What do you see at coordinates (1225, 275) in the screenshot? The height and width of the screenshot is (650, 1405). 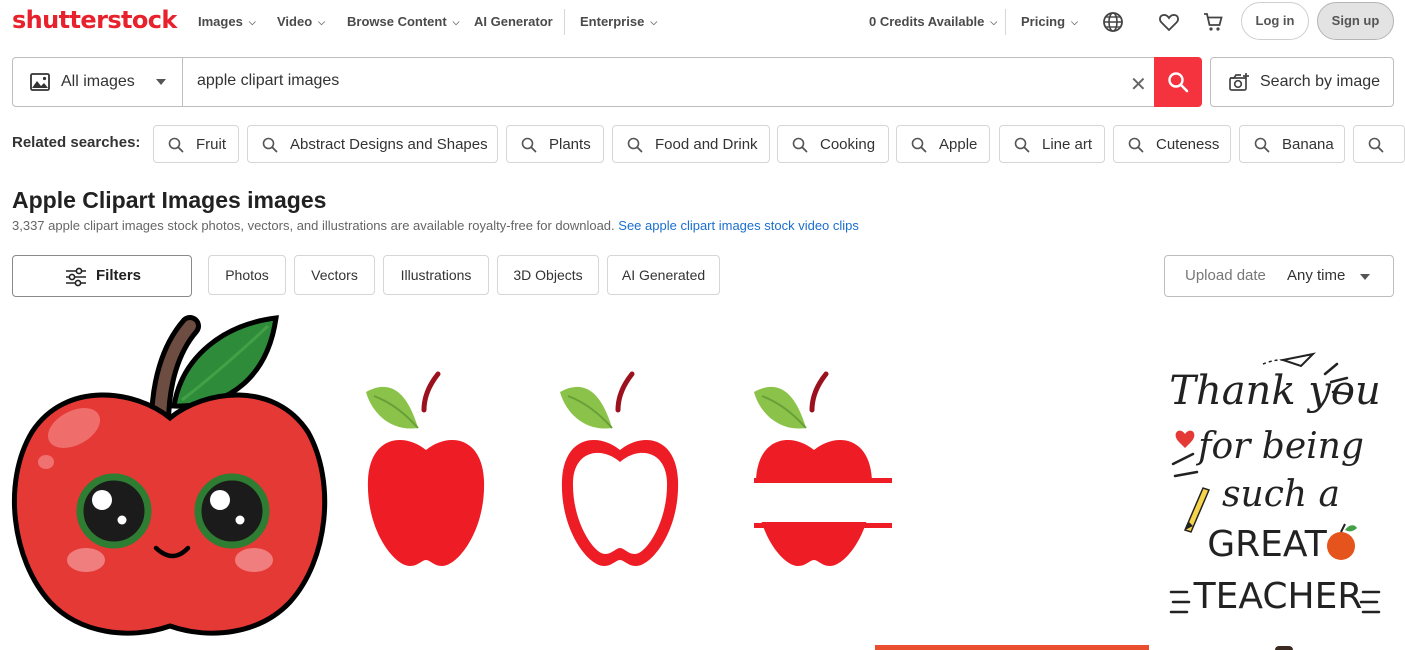 I see `upload-date-label: Upload date` at bounding box center [1225, 275].